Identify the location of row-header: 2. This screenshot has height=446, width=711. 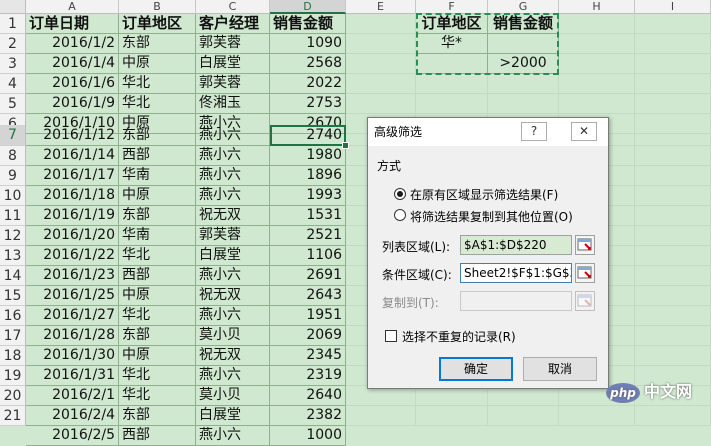
(13, 44).